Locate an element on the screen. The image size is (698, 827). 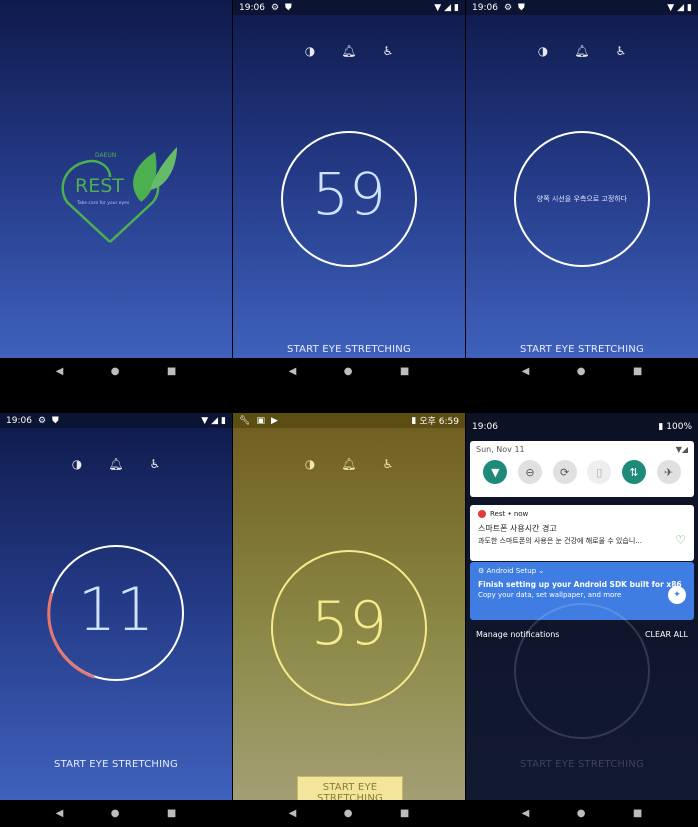
rest-logo: REST Take care for your eyes DAEUN is located at coordinates (119, 195).